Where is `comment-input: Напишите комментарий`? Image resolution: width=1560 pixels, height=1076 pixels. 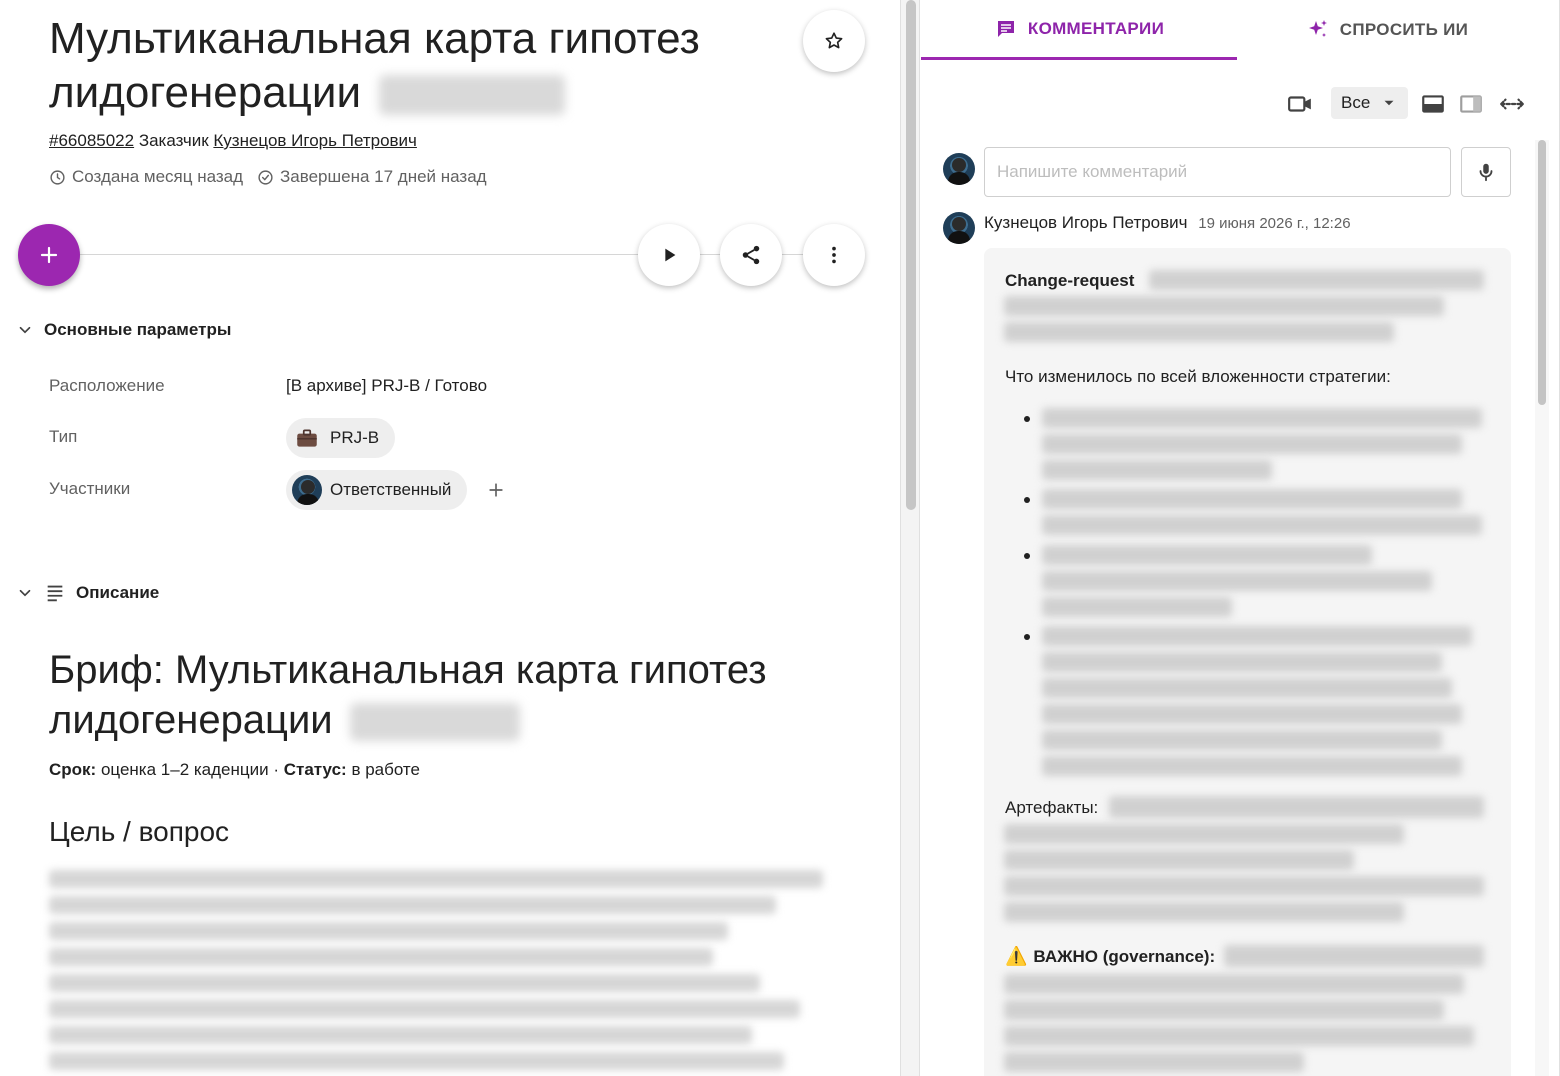
comment-input: Напишите комментарий is located at coordinates (1217, 172).